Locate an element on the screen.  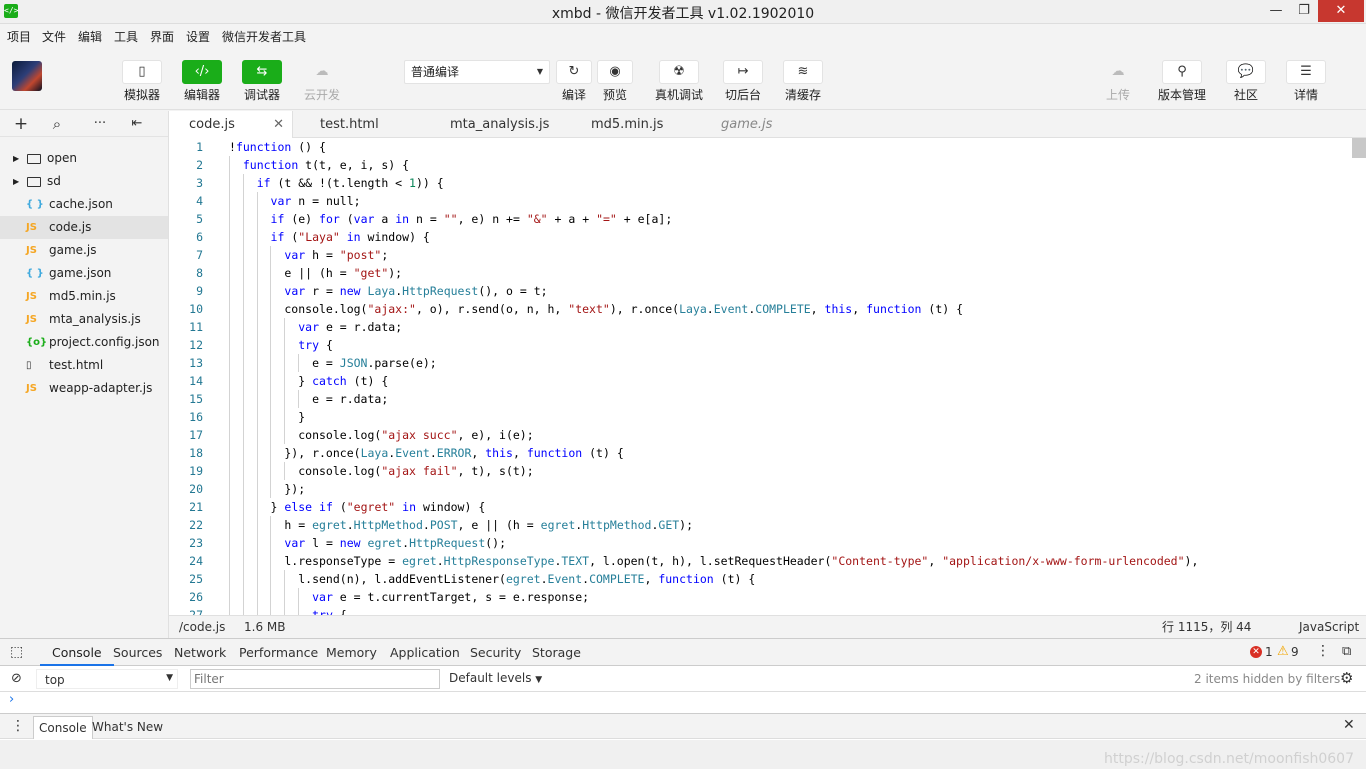
context-select: top ▼ is located at coordinates (107, 679).